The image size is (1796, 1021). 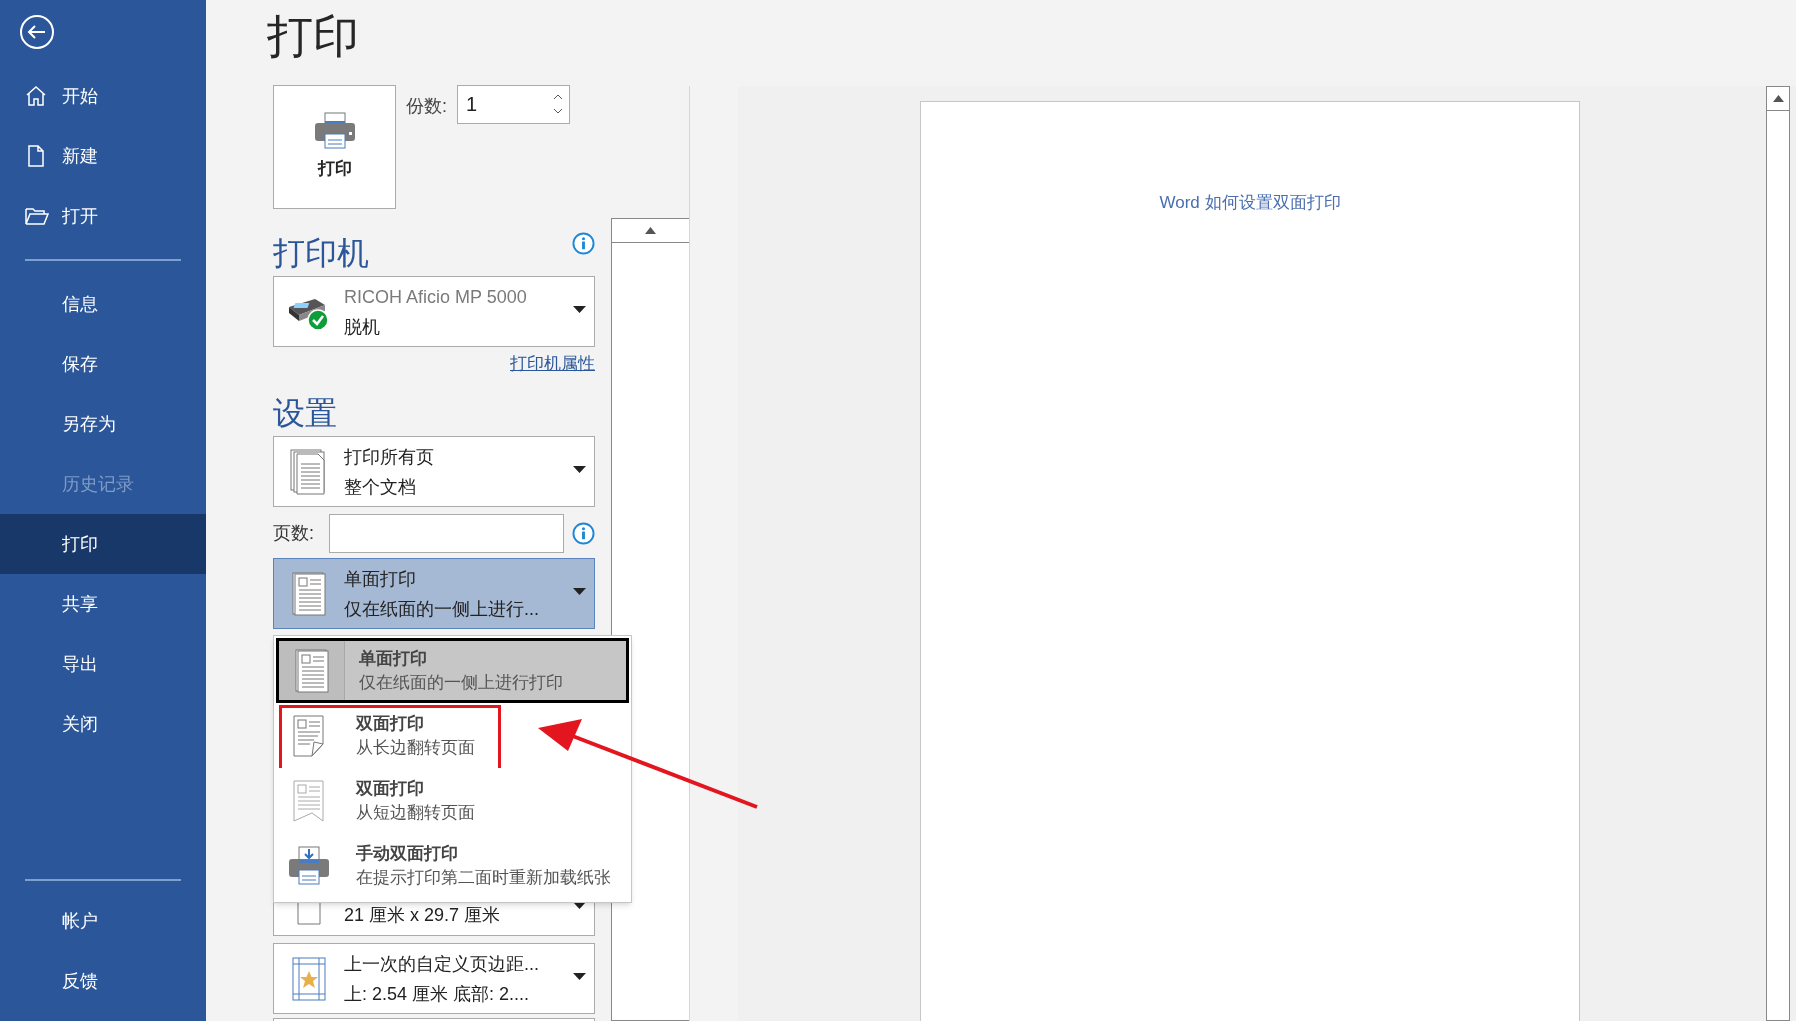 I want to click on page-title: 打印, so click(x=313, y=36).